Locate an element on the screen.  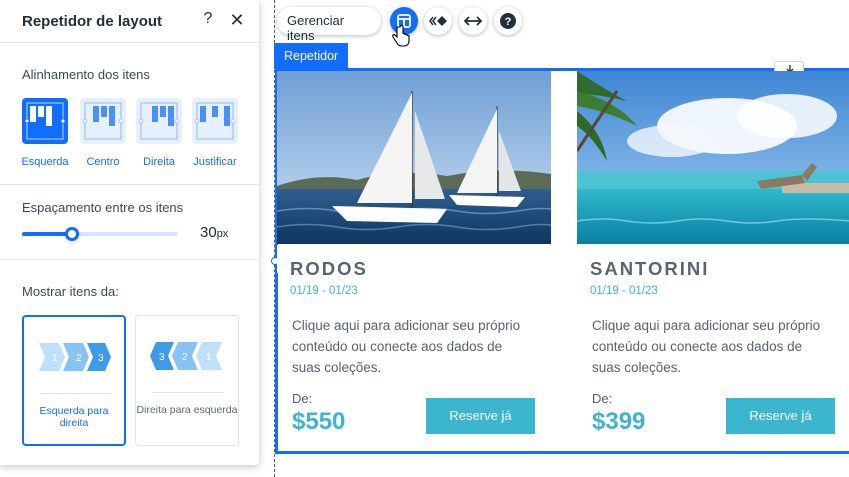
direction-ltr-label: Esquerda para direita is located at coordinates (74, 417).